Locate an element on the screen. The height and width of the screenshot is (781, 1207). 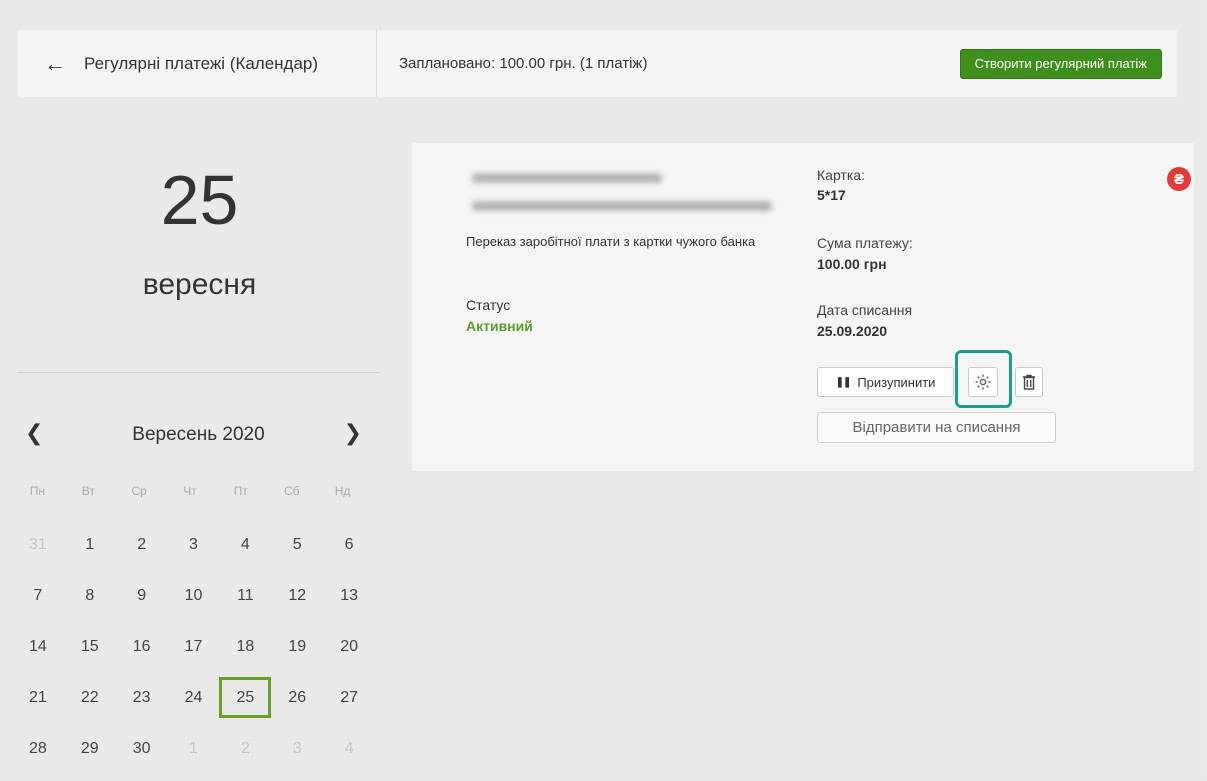
gear-icon is located at coordinates (983, 382).